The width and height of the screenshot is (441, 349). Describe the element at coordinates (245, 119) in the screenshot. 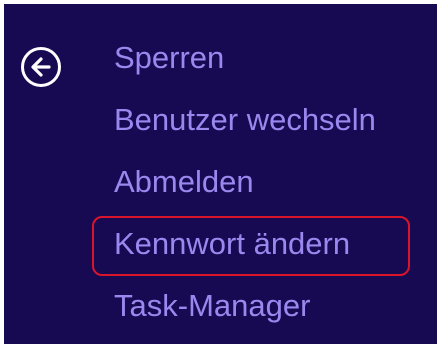

I see `menu-item-label: Benutzer wechseln` at that location.